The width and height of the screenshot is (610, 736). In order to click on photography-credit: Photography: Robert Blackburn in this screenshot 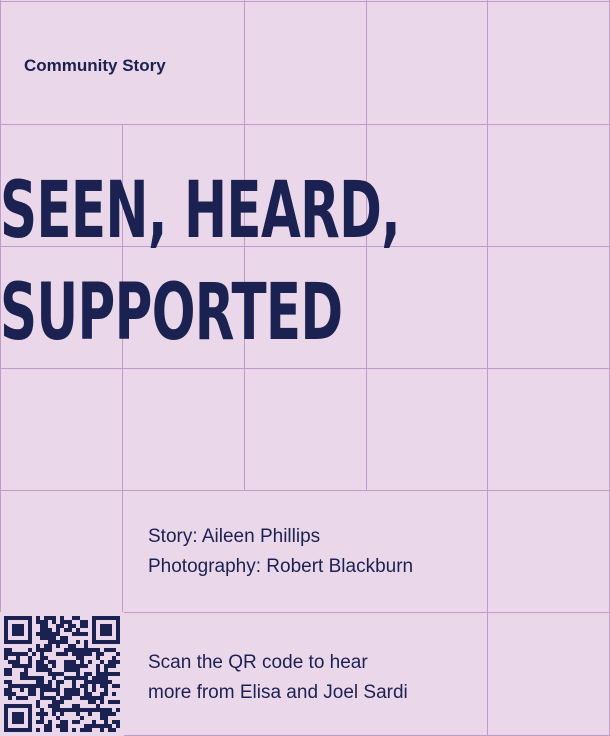, I will do `click(281, 566)`.